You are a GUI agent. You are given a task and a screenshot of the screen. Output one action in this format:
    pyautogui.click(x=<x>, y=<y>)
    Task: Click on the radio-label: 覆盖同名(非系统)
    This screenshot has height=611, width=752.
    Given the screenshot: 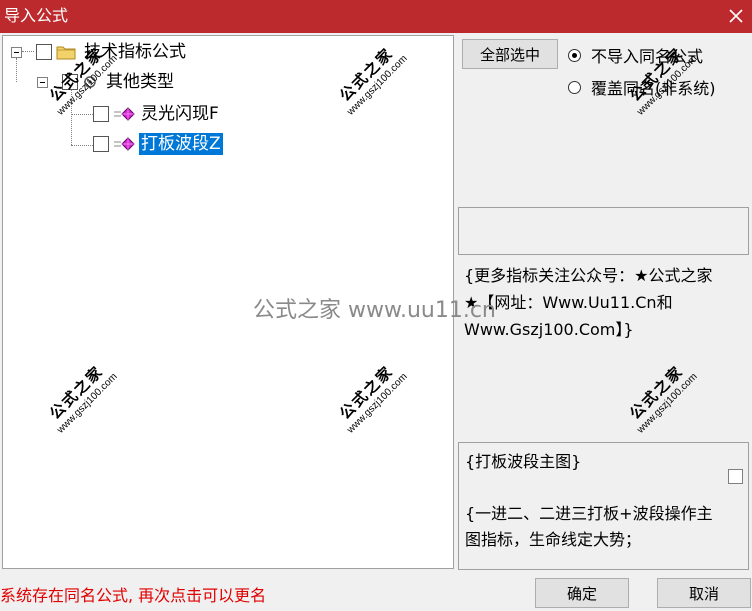 What is the action you would take?
    pyautogui.click(x=653, y=88)
    